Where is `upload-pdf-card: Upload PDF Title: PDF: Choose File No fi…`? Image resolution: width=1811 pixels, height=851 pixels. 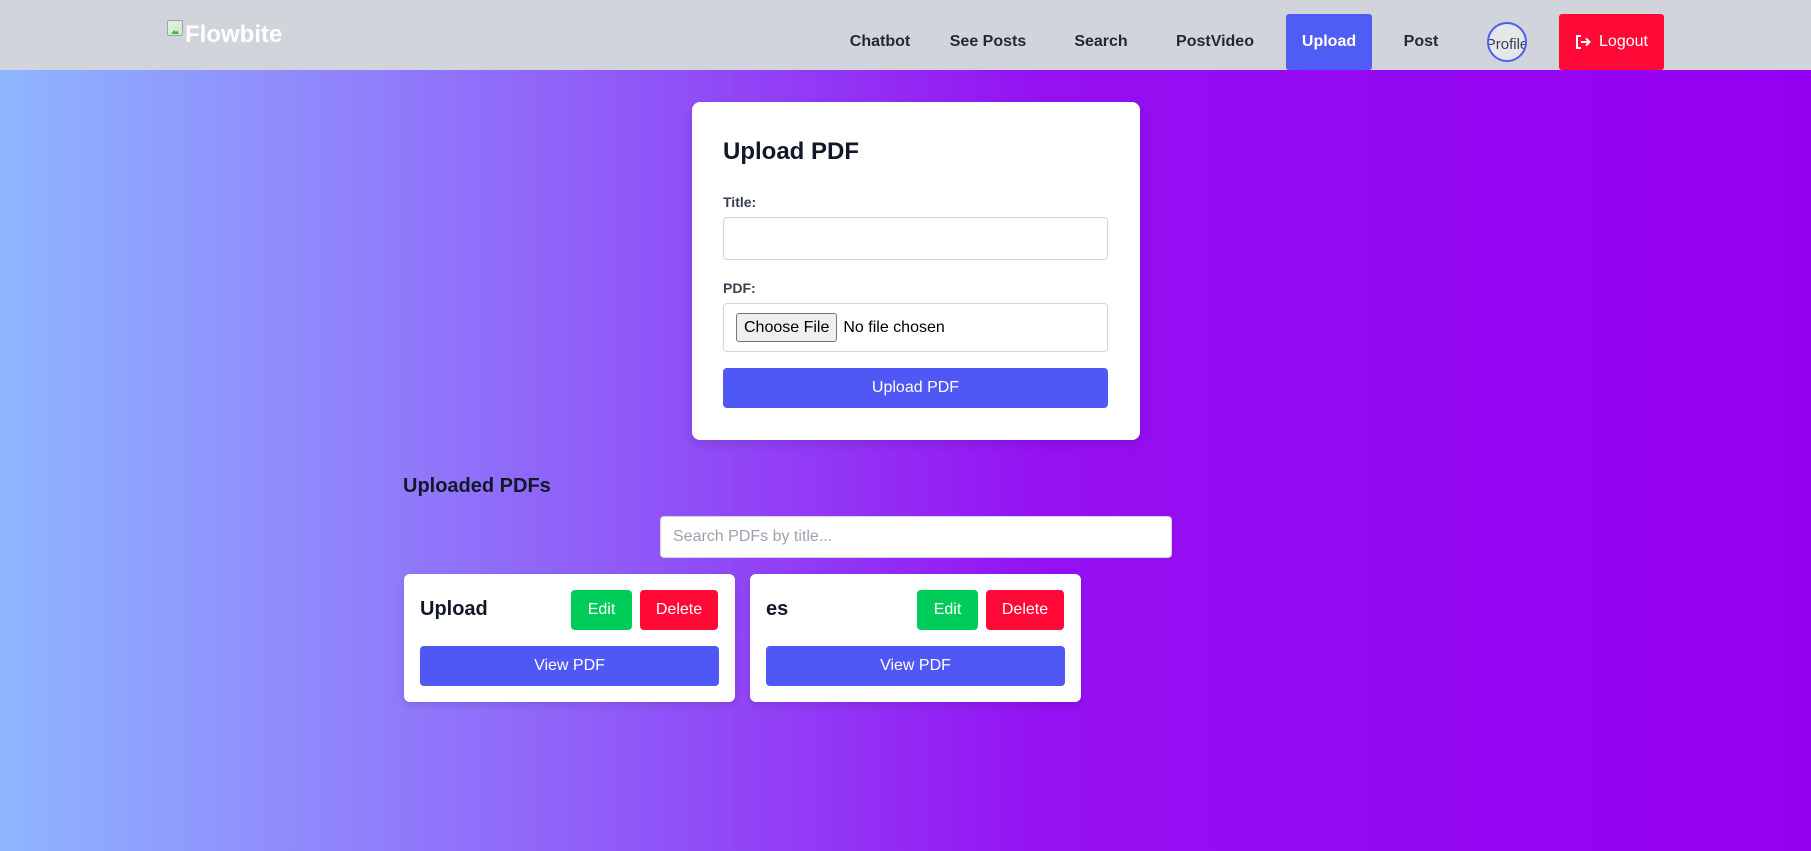
upload-pdf-card: Upload PDF Title: PDF: Choose File No fi… is located at coordinates (916, 271).